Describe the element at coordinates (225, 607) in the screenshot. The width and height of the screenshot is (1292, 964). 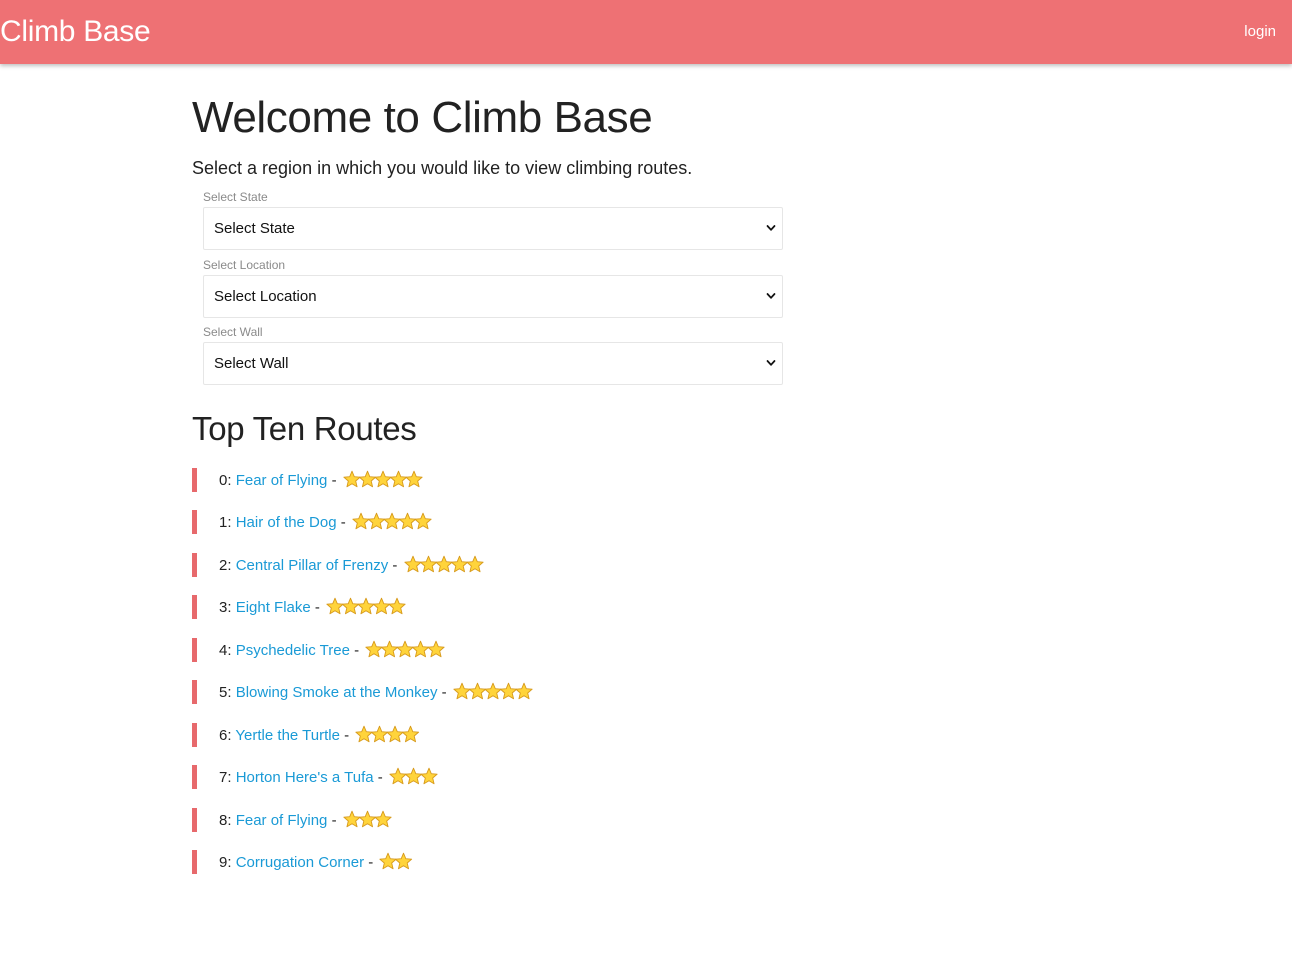
I see `route-rank: 3:` at that location.